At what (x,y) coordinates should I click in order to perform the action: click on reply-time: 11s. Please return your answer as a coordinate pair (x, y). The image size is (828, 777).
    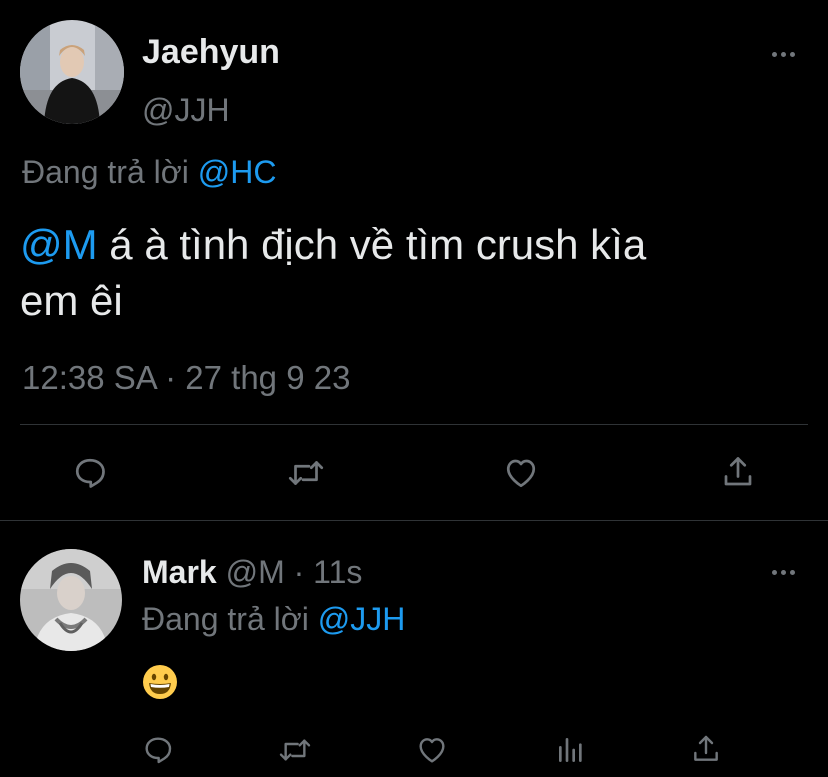
    Looking at the image, I should click on (337, 572).